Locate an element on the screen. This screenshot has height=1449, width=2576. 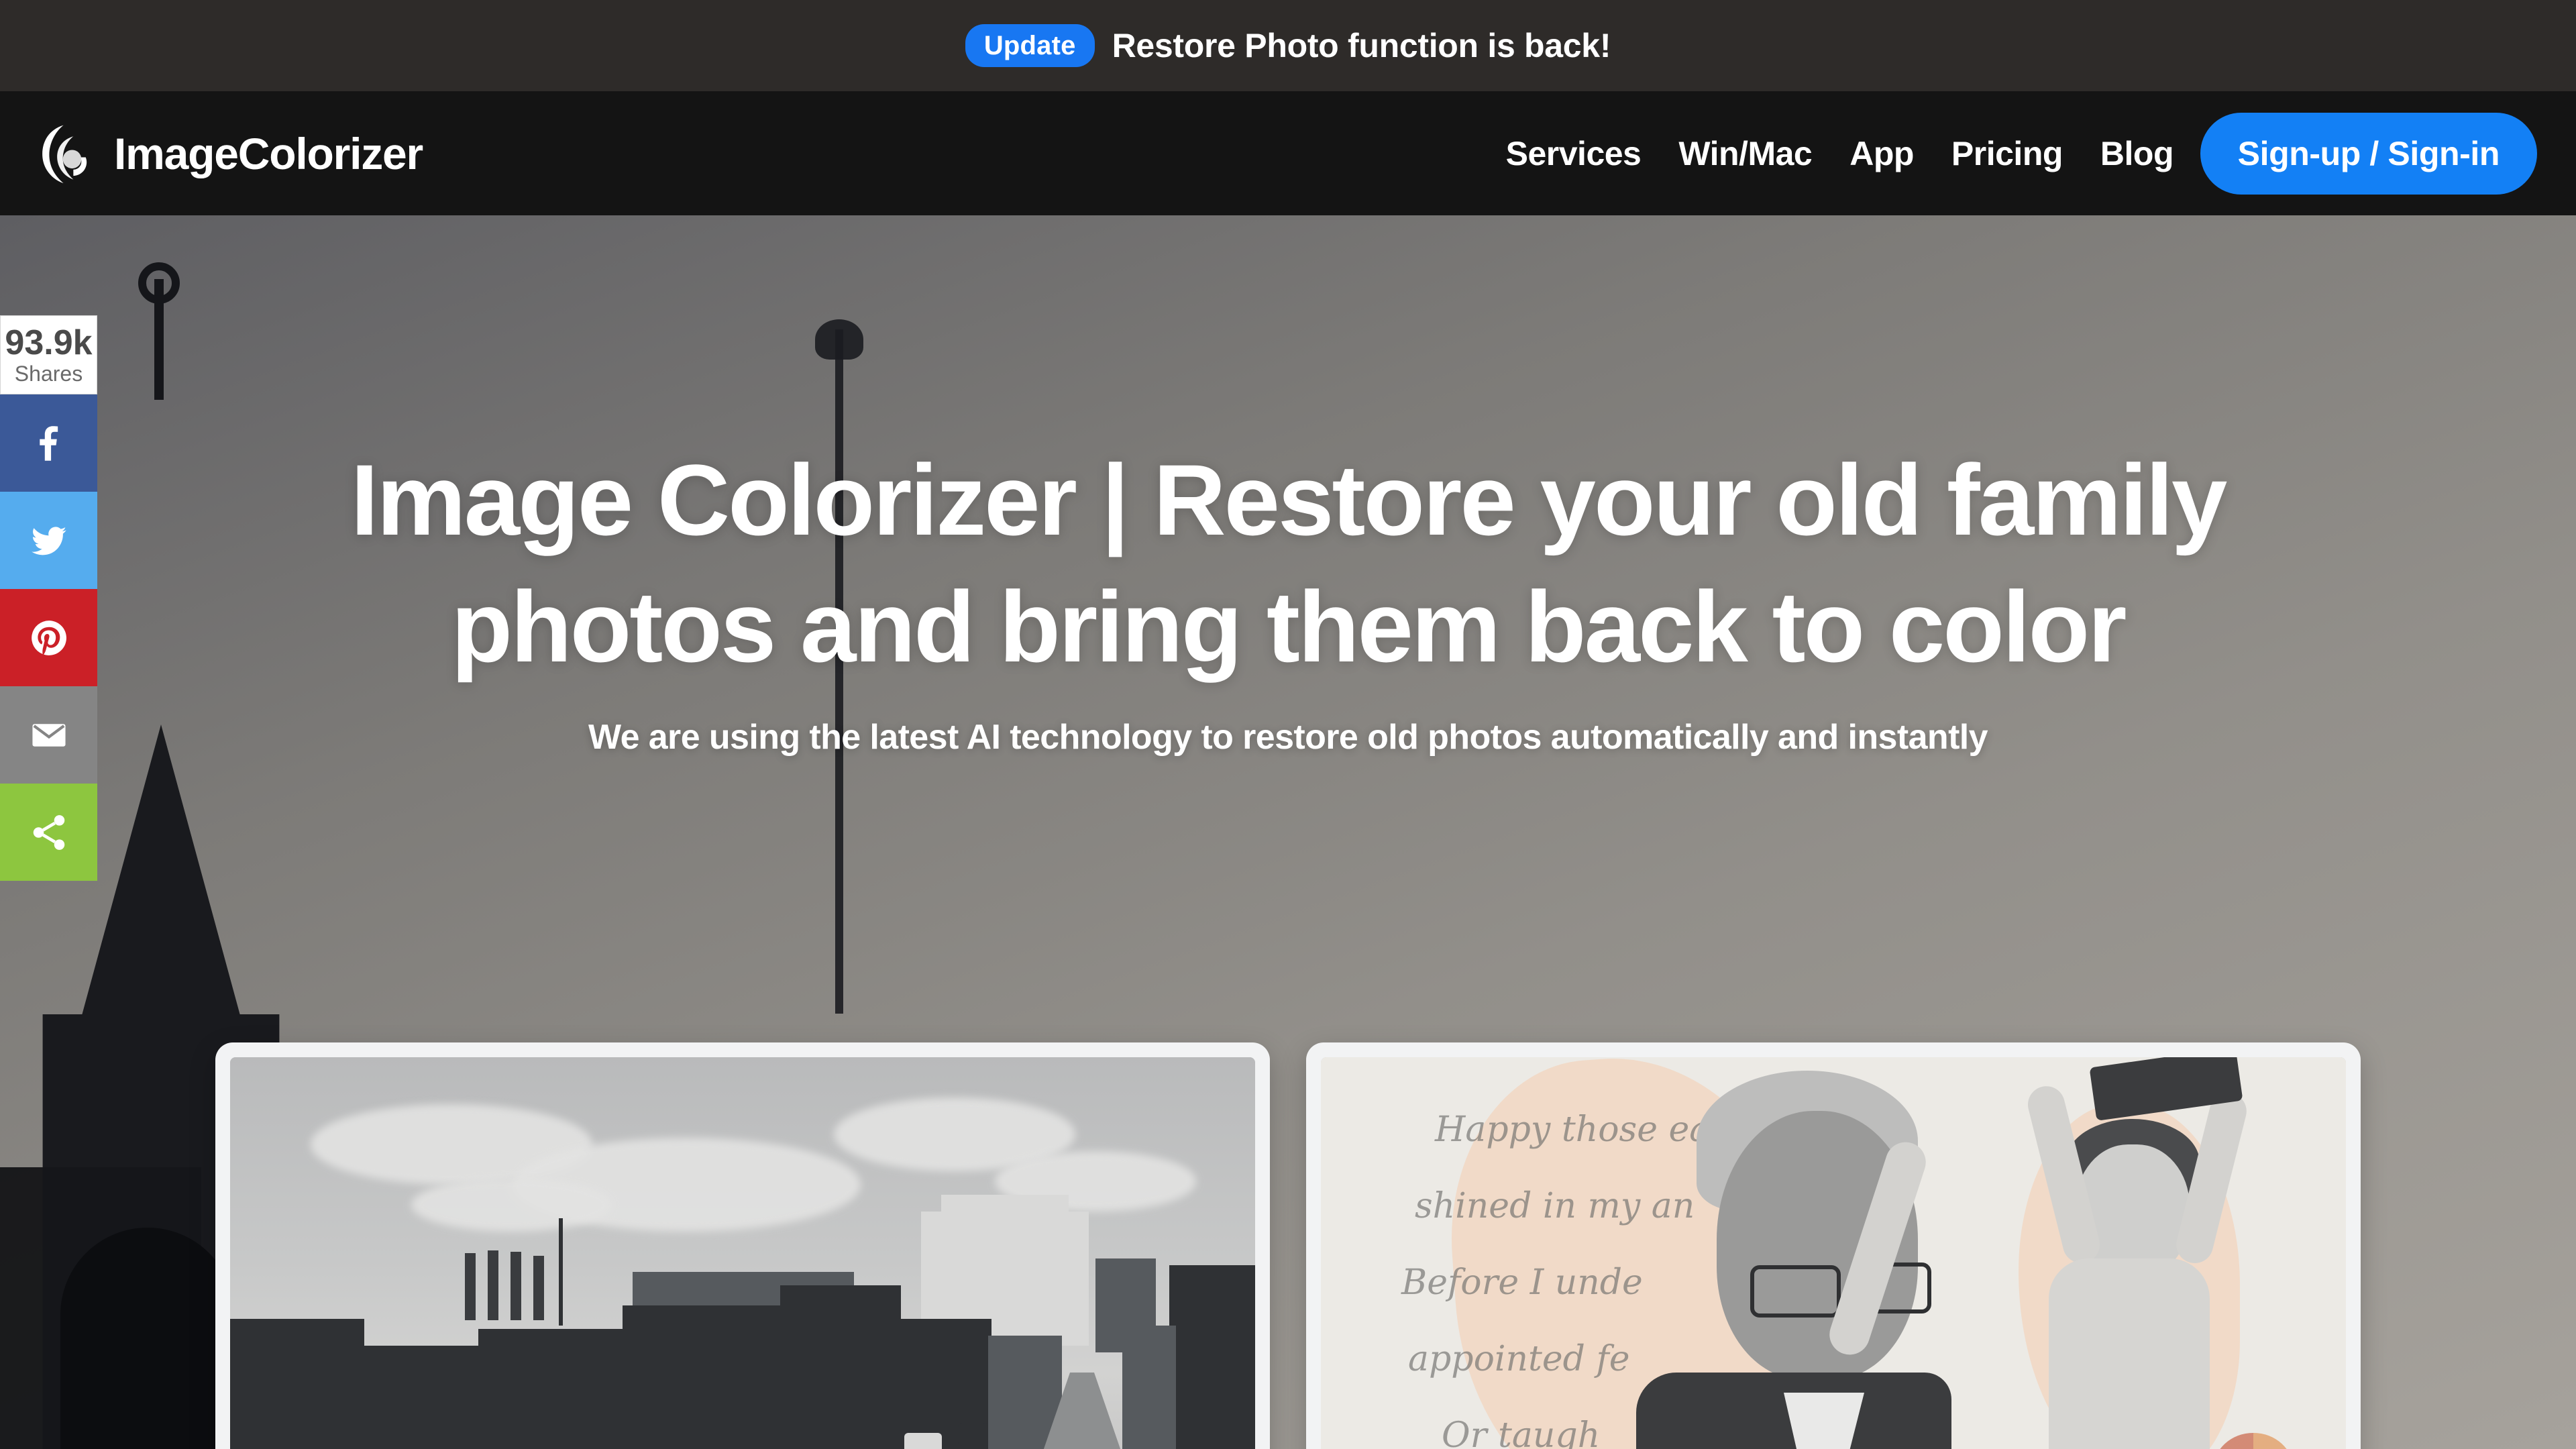
signup-signin-button: Sign-up / Sign-in is located at coordinates (2368, 153).